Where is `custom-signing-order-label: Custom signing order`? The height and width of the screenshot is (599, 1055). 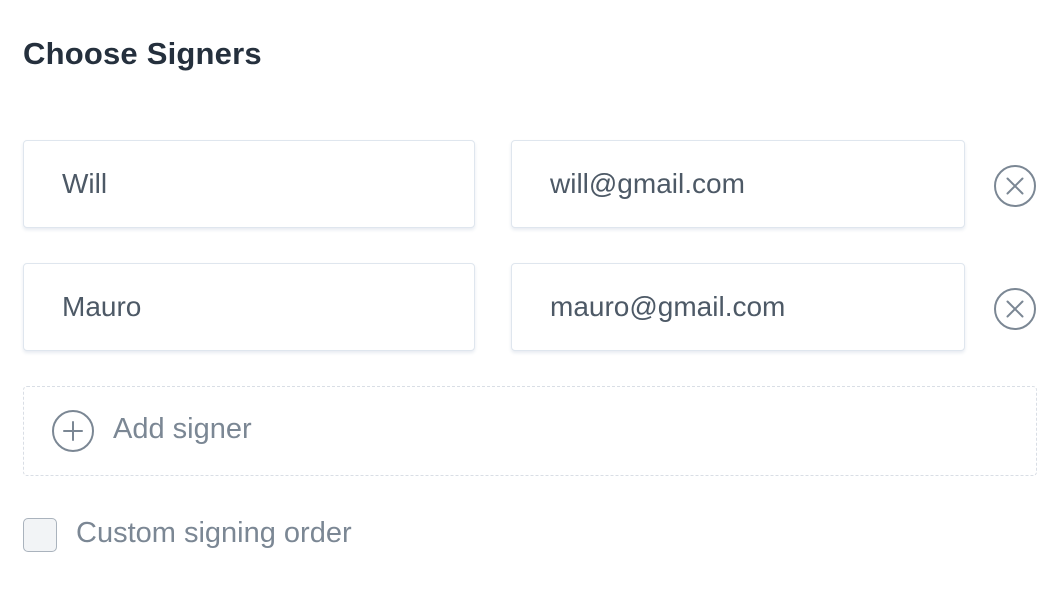
custom-signing-order-label: Custom signing order is located at coordinates (214, 533).